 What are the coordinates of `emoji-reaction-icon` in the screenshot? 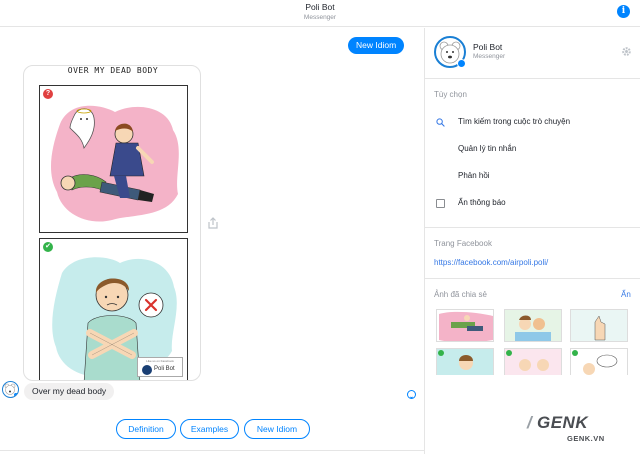 It's located at (411, 394).